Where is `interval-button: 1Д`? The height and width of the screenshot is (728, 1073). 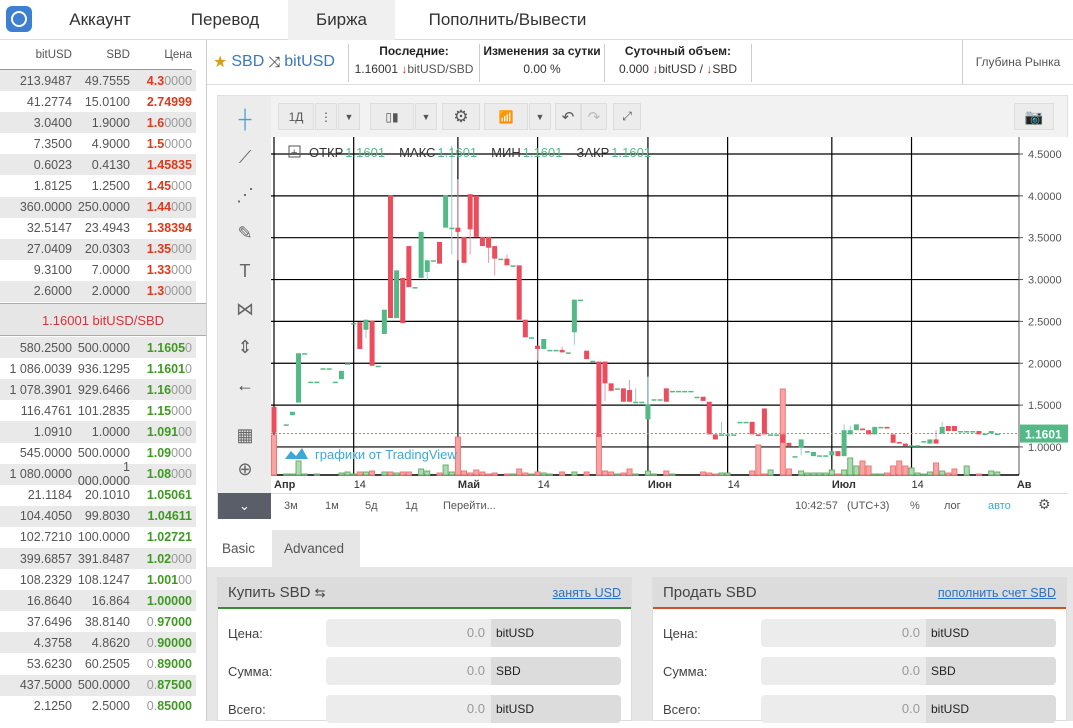
interval-button: 1Д is located at coordinates (296, 116).